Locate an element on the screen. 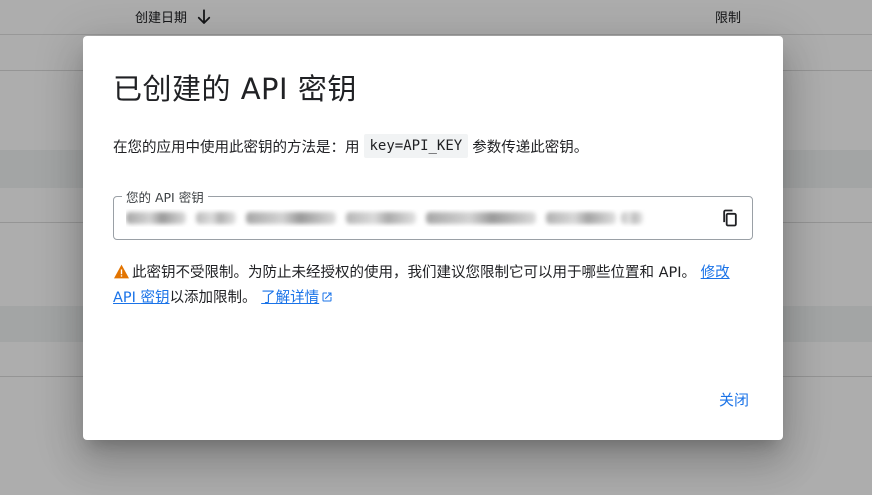  api-key-value-redacted is located at coordinates (406, 218).